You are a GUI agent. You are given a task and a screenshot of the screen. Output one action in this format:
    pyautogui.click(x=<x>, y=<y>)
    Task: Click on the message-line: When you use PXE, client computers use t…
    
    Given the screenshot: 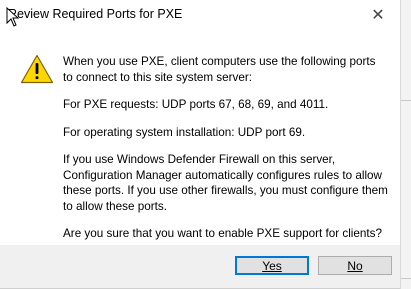 What is the action you would take?
    pyautogui.click(x=219, y=69)
    